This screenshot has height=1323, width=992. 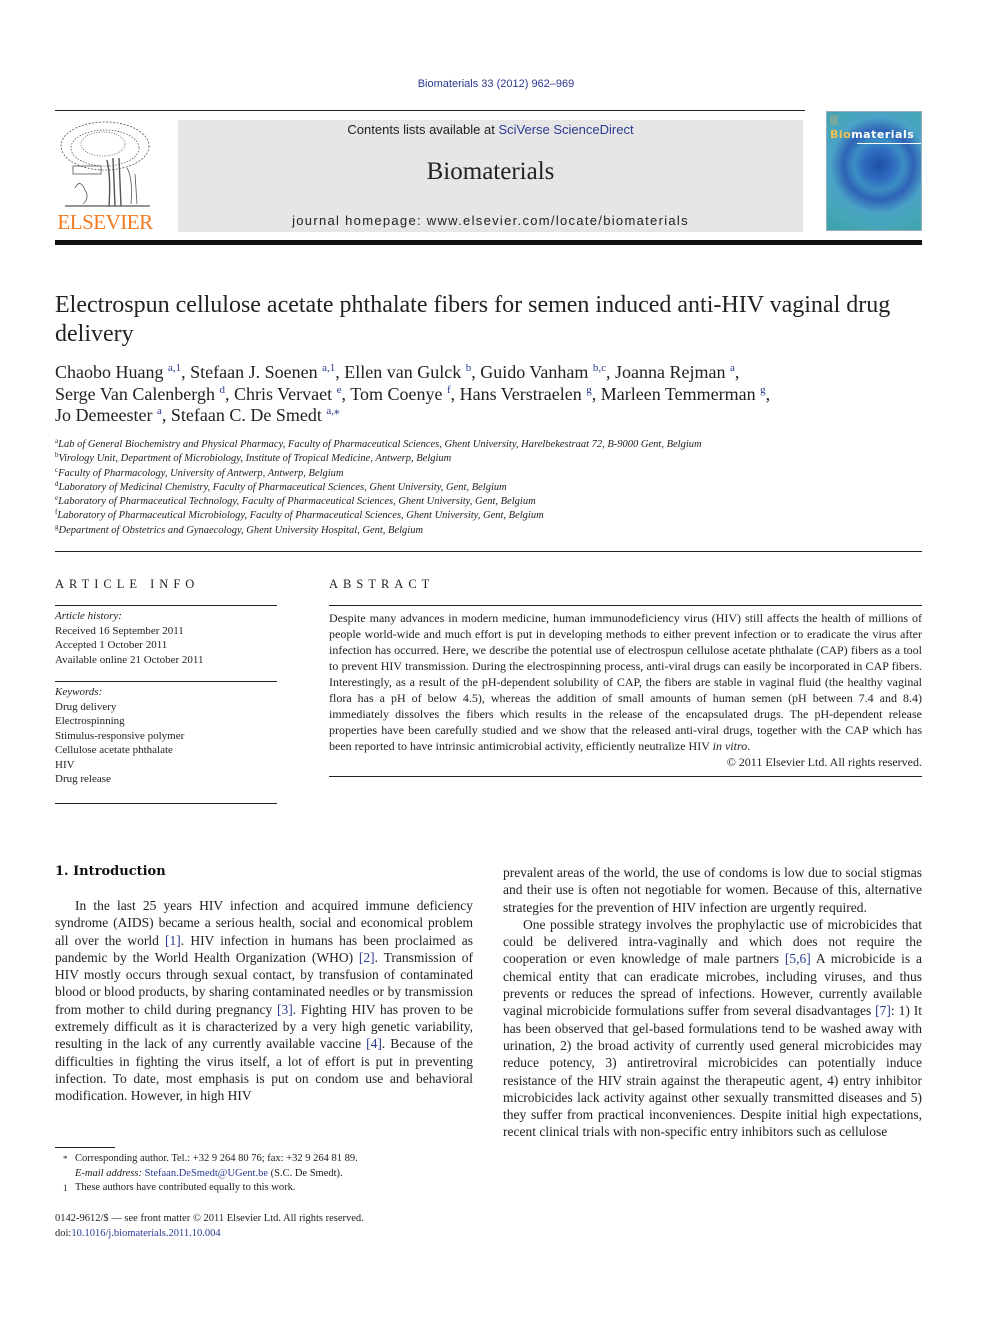 What do you see at coordinates (285, 1009) in the screenshot?
I see `reference-link: [3]` at bounding box center [285, 1009].